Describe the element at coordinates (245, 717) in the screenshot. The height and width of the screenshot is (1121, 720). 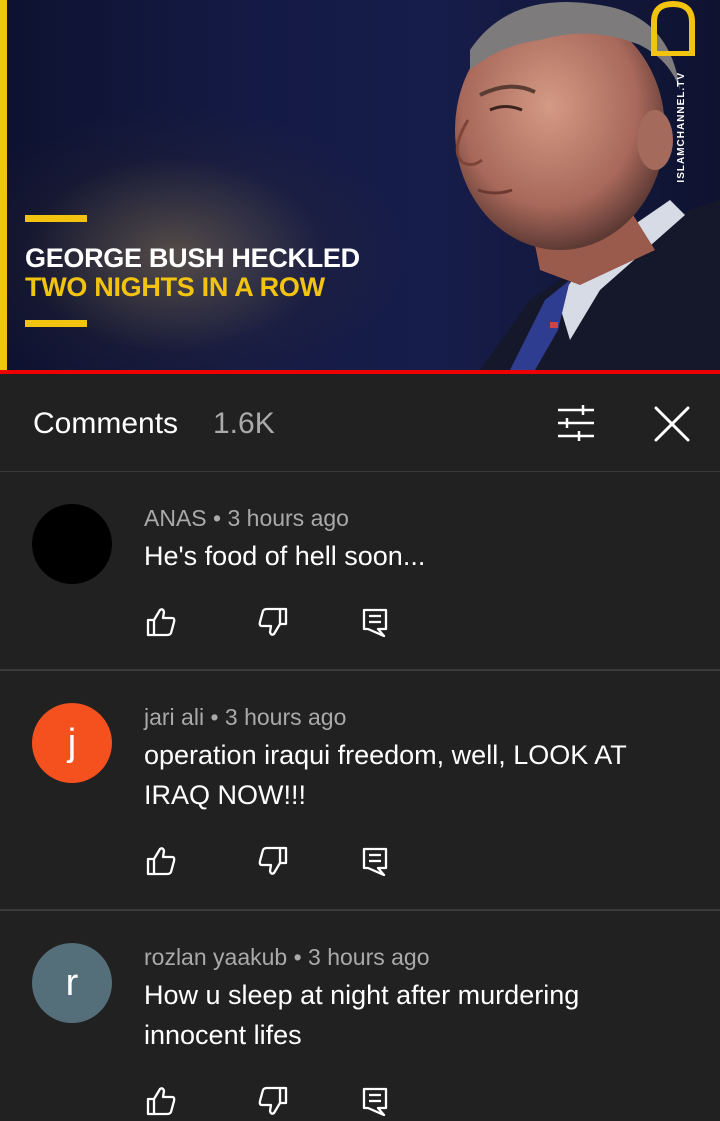
I see `comment-meta: jari ali • 3 hours ago` at that location.